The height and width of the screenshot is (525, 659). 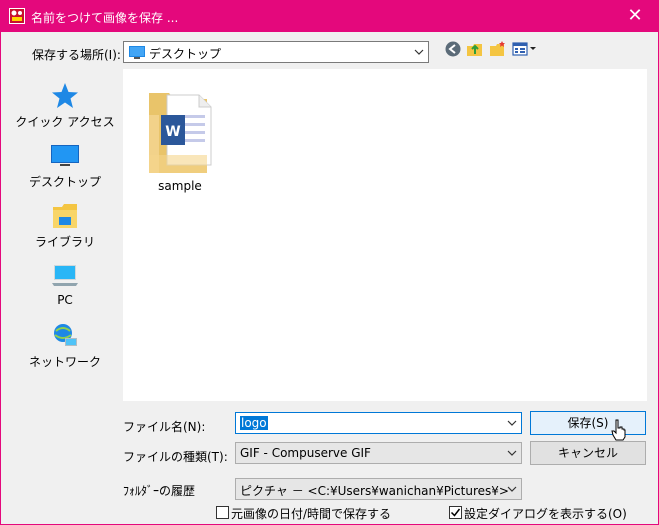 What do you see at coordinates (65, 300) in the screenshot?
I see `place-label: PC` at bounding box center [65, 300].